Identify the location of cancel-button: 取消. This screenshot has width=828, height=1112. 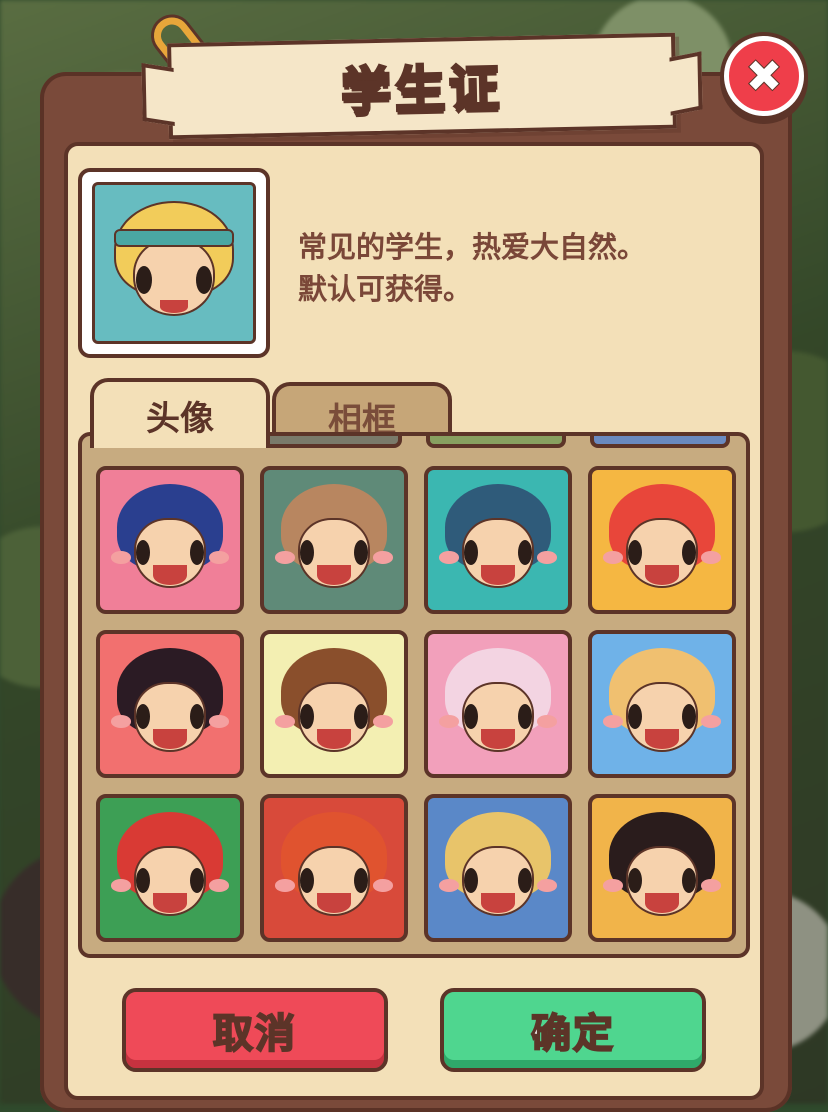
(255, 1030).